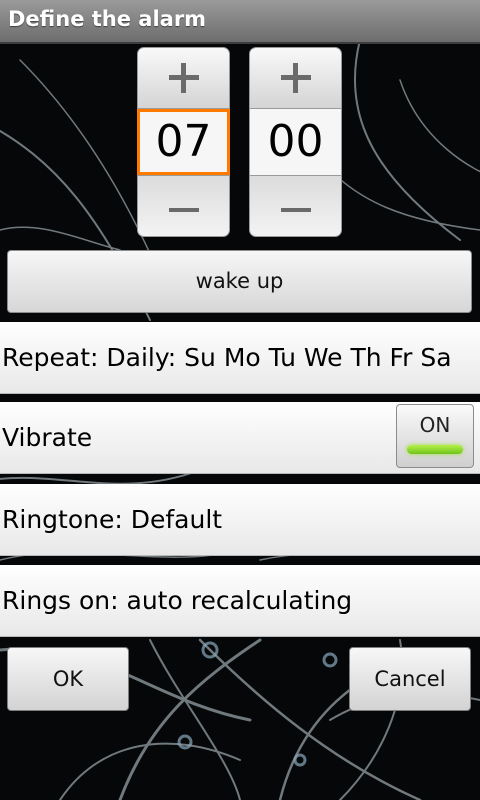  Describe the element at coordinates (107, 19) in the screenshot. I see `dialog-title: Define the alarm` at that location.